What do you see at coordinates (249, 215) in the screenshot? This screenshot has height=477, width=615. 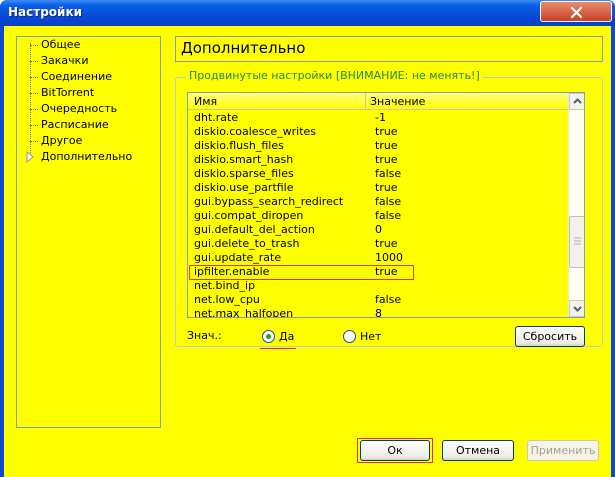 I see `row-name: gui.compat_diropen` at bounding box center [249, 215].